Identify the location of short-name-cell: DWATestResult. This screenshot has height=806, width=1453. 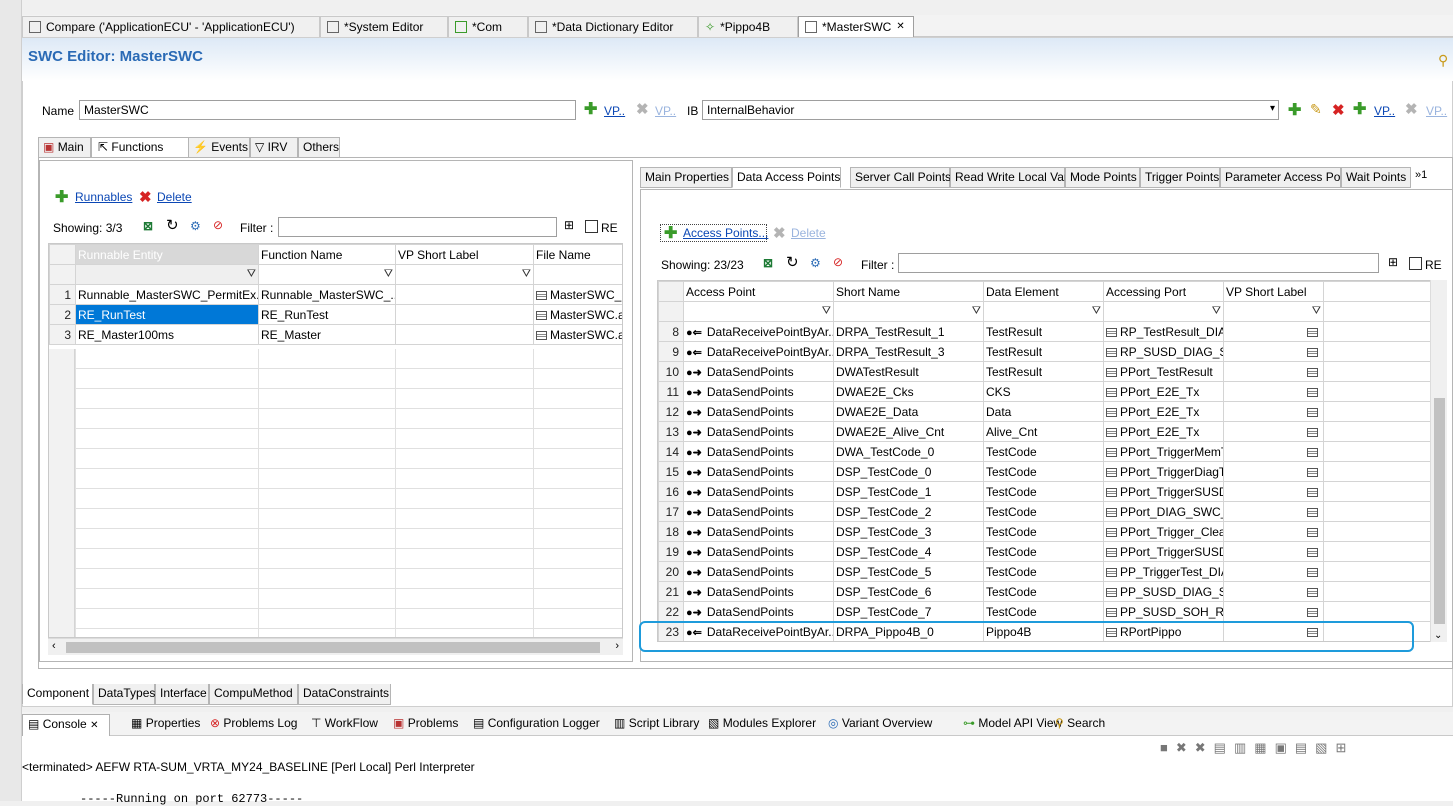
(908, 371).